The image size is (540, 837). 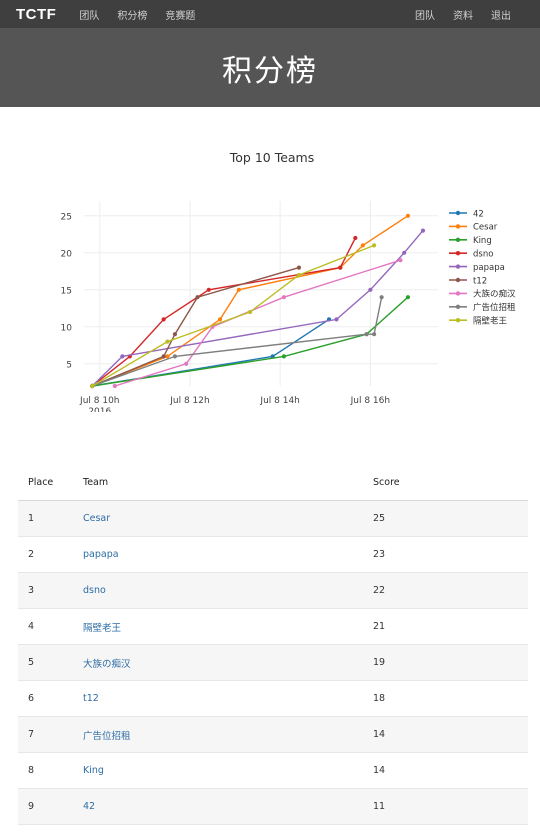 I want to click on legend-label: 42, so click(x=478, y=214).